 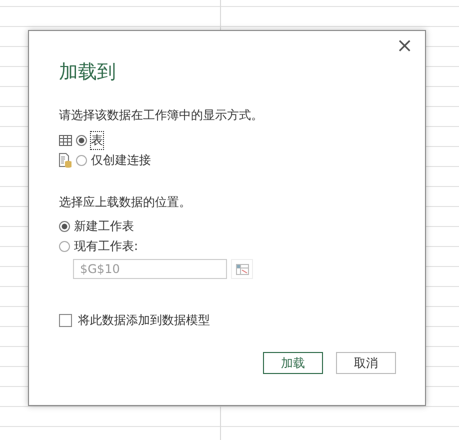 I want to click on radio-option: 表, so click(x=89, y=140).